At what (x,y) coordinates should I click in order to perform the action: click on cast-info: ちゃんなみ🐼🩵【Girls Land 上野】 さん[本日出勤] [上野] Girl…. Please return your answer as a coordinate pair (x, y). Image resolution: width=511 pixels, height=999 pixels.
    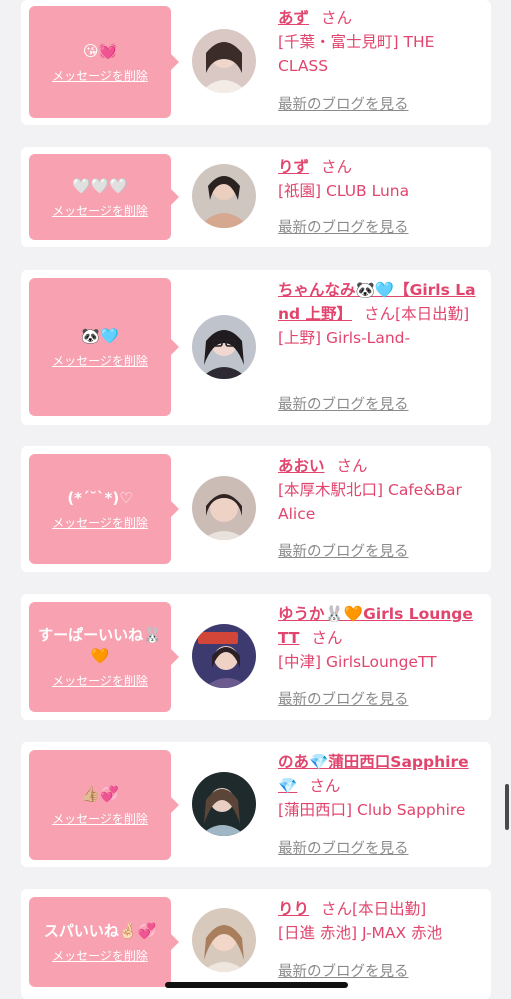
    Looking at the image, I should click on (381, 314).